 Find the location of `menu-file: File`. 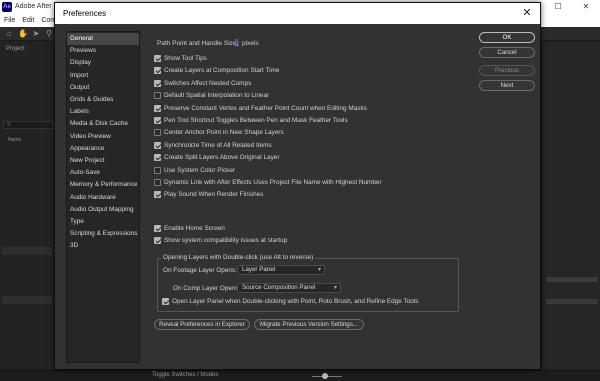

menu-file: File is located at coordinates (9, 20).